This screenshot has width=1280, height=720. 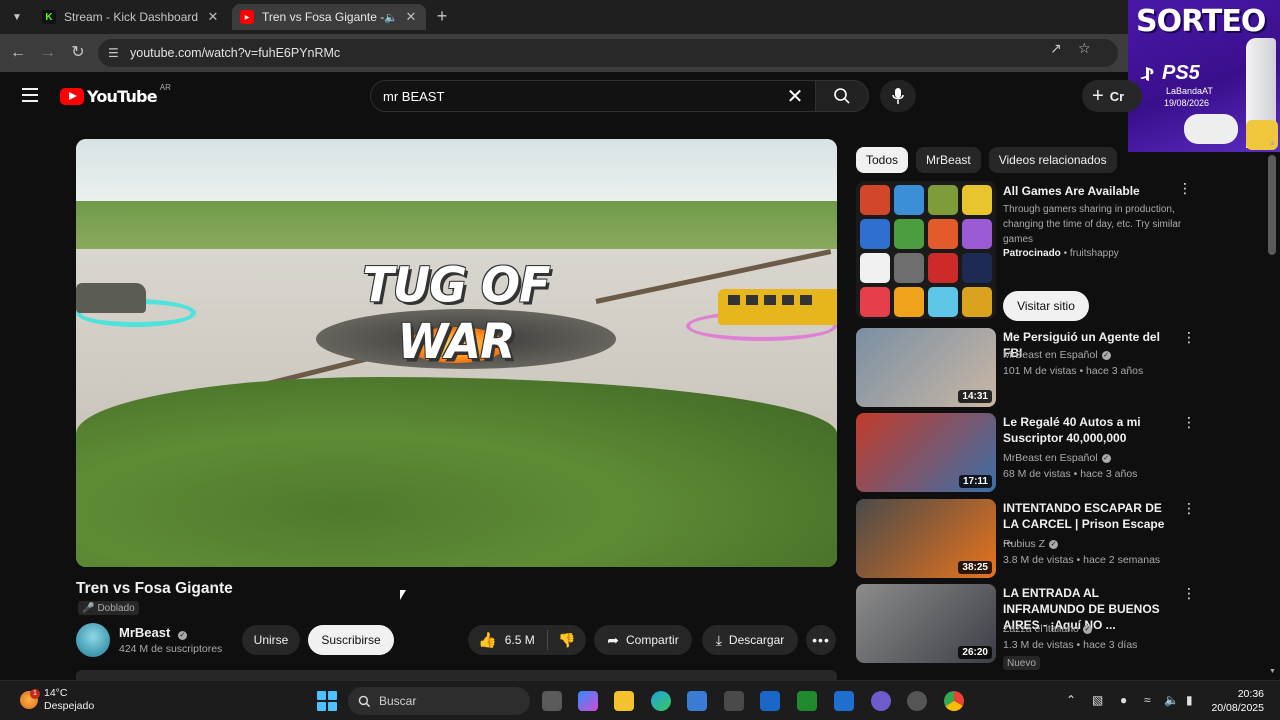 What do you see at coordinates (608, 53) in the screenshot?
I see `omnibox: ☰ youtube.com/watch?v=fuhE6PYnRMc` at bounding box center [608, 53].